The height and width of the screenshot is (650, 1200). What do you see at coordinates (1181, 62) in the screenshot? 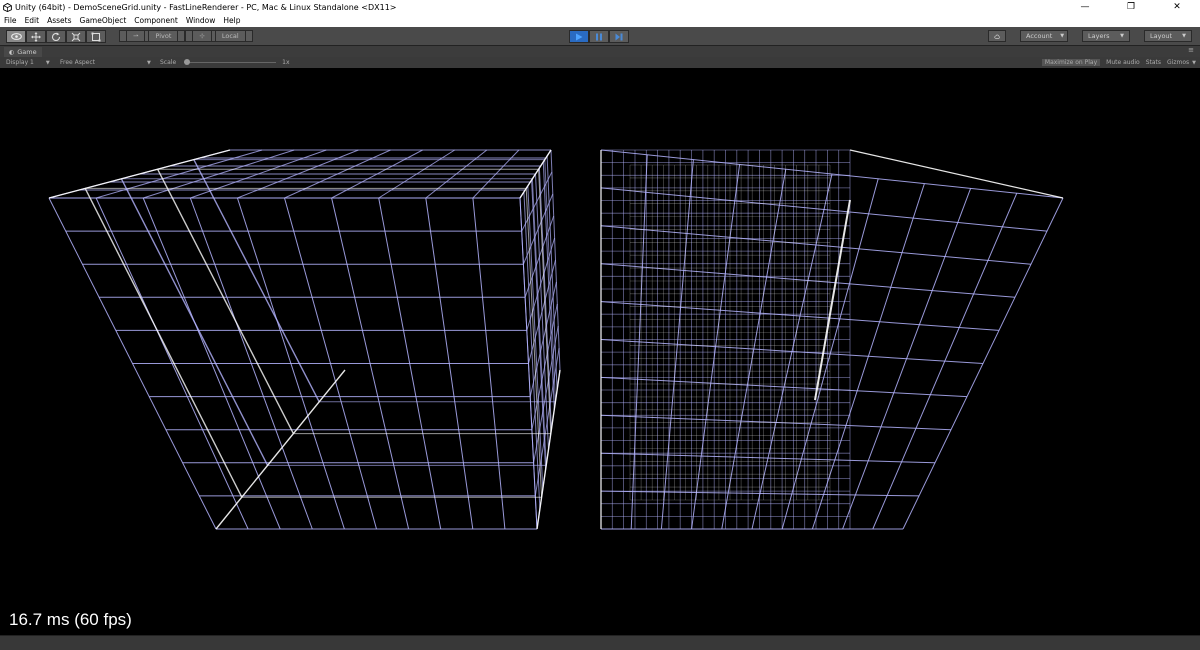
I see `gizmos-dropdown: Gizmos ▼` at bounding box center [1181, 62].